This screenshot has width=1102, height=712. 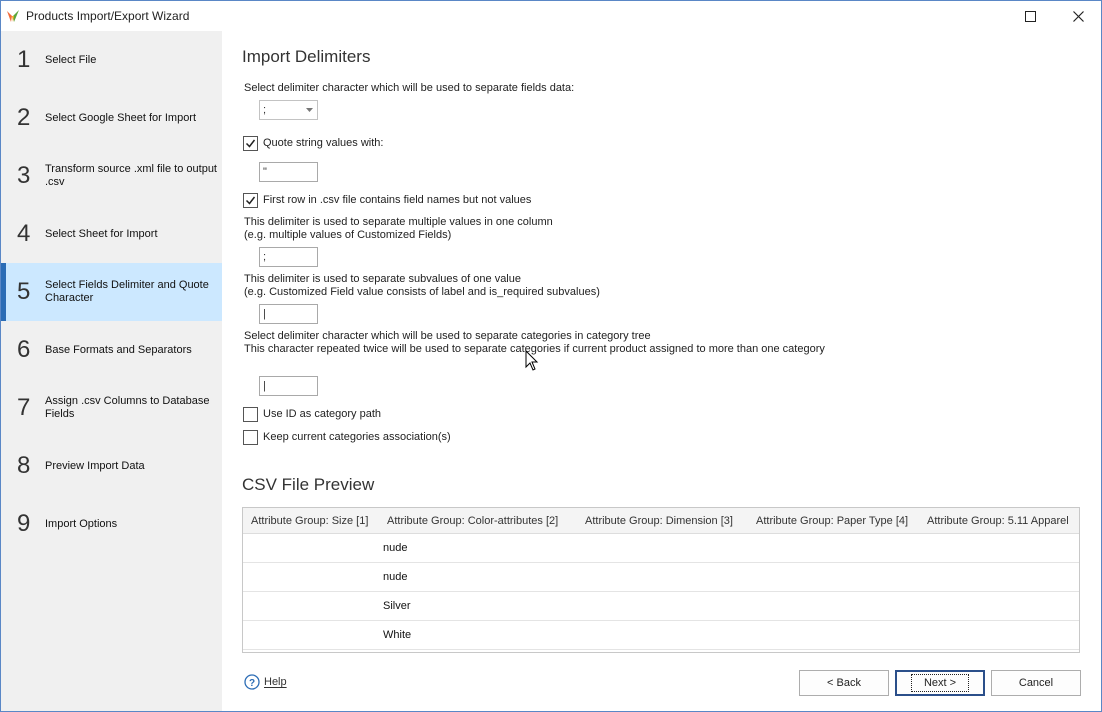 What do you see at coordinates (118, 349) in the screenshot?
I see `step-label: Base Formats and Separators` at bounding box center [118, 349].